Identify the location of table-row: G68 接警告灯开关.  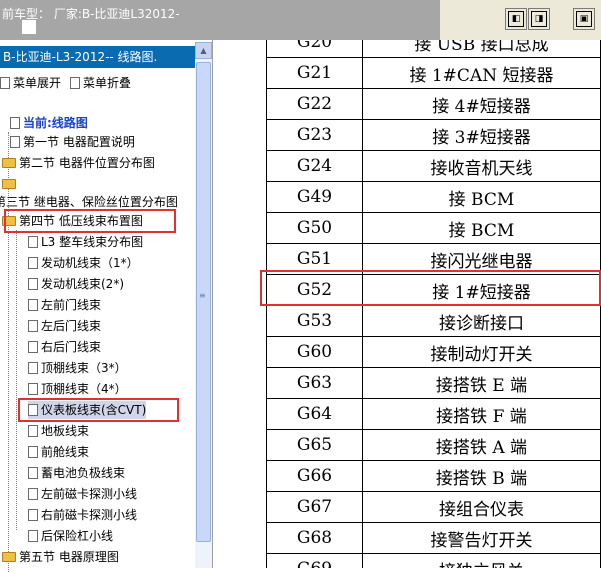
(433, 538).